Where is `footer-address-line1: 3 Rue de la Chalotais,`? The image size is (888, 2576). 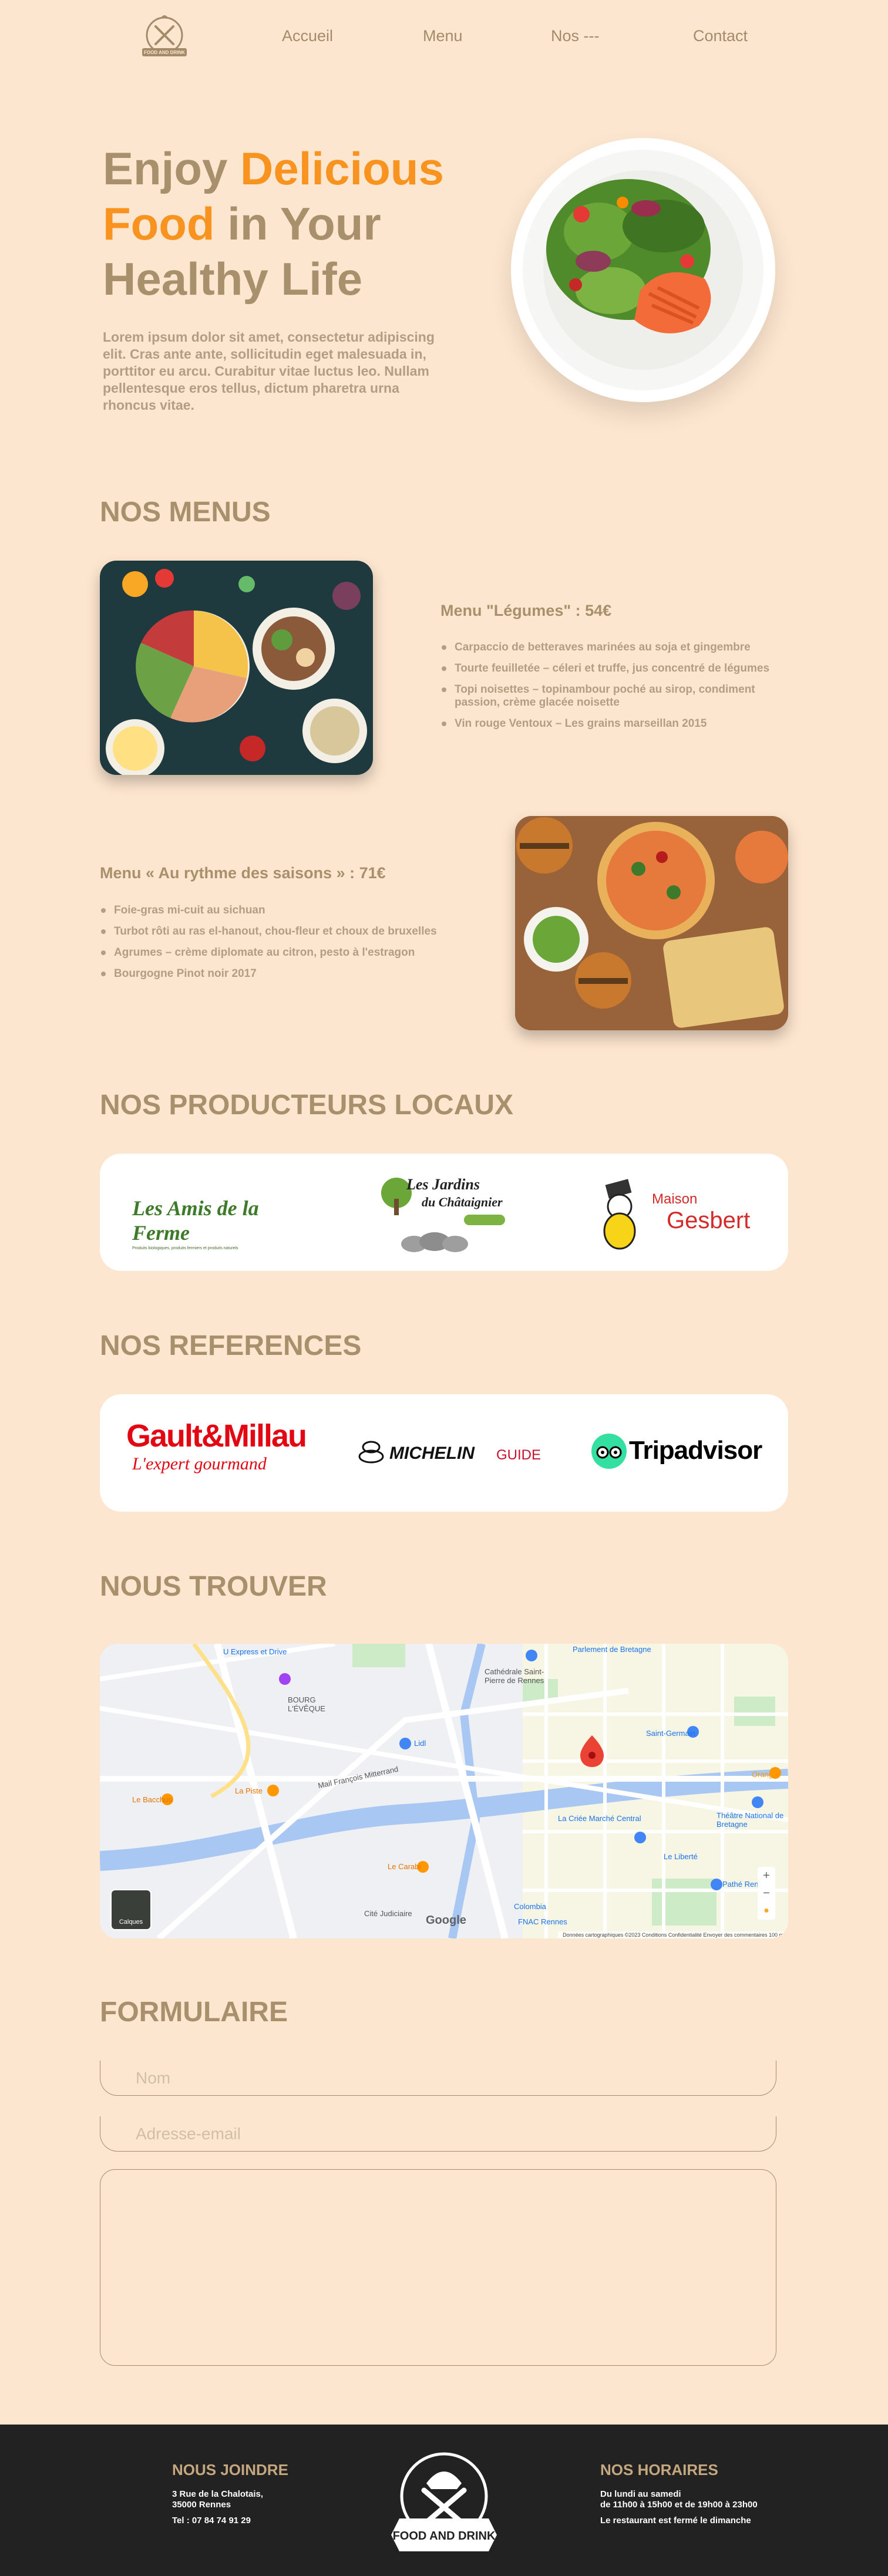 footer-address-line1: 3 Rue de la Chalotais, is located at coordinates (218, 2494).